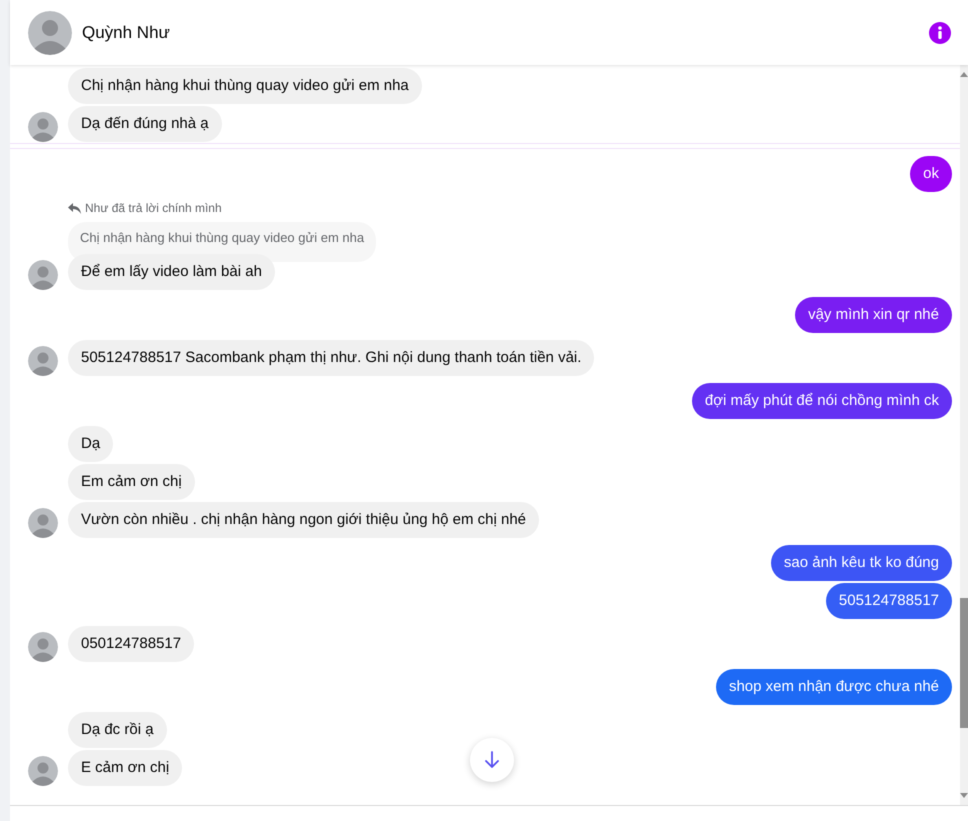 The height and width of the screenshot is (821, 968). I want to click on incoming-message: Dạ, so click(91, 444).